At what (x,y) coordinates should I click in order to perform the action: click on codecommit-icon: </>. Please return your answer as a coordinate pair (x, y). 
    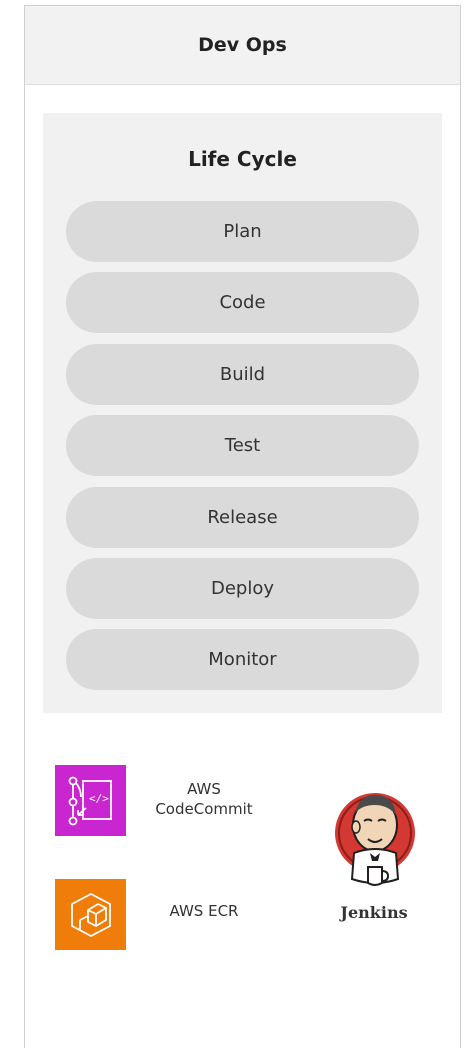
    Looking at the image, I should click on (90, 800).